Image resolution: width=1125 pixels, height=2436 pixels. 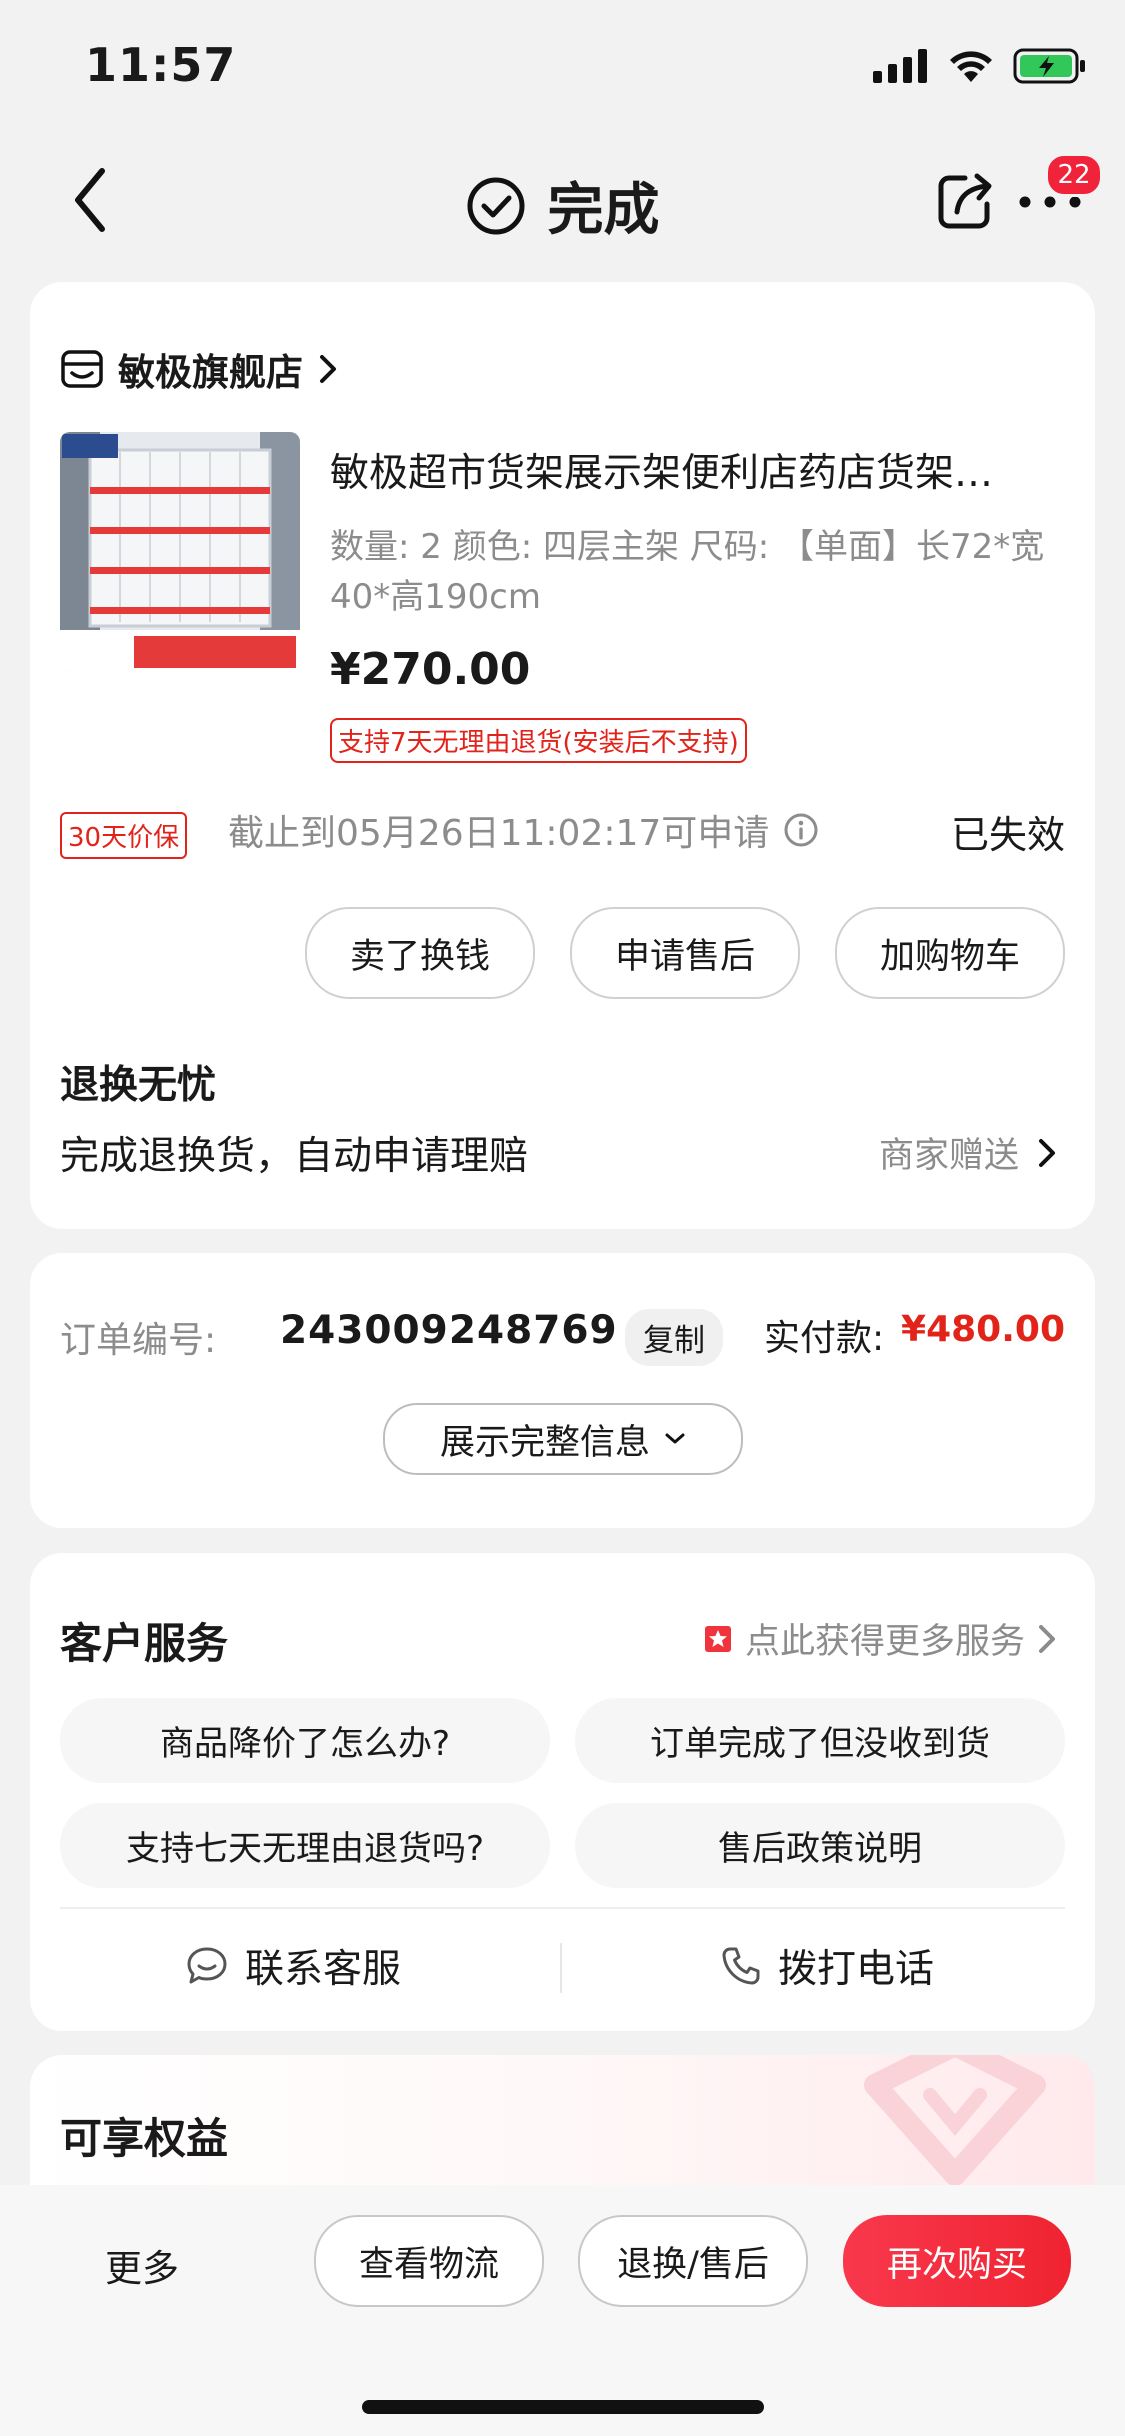 I want to click on more-services-label: 点此获得更多服务, so click(x=884, y=1642).